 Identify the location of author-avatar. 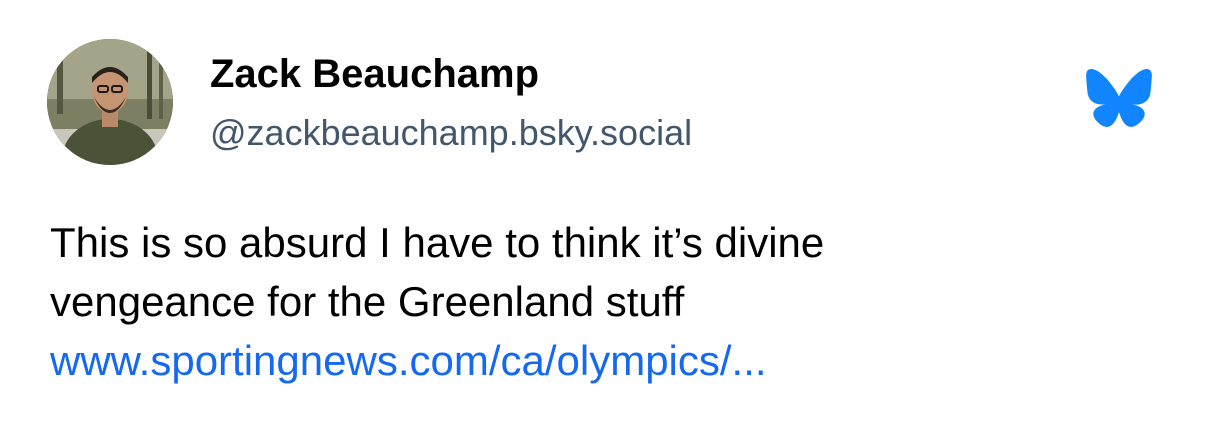
(110, 102).